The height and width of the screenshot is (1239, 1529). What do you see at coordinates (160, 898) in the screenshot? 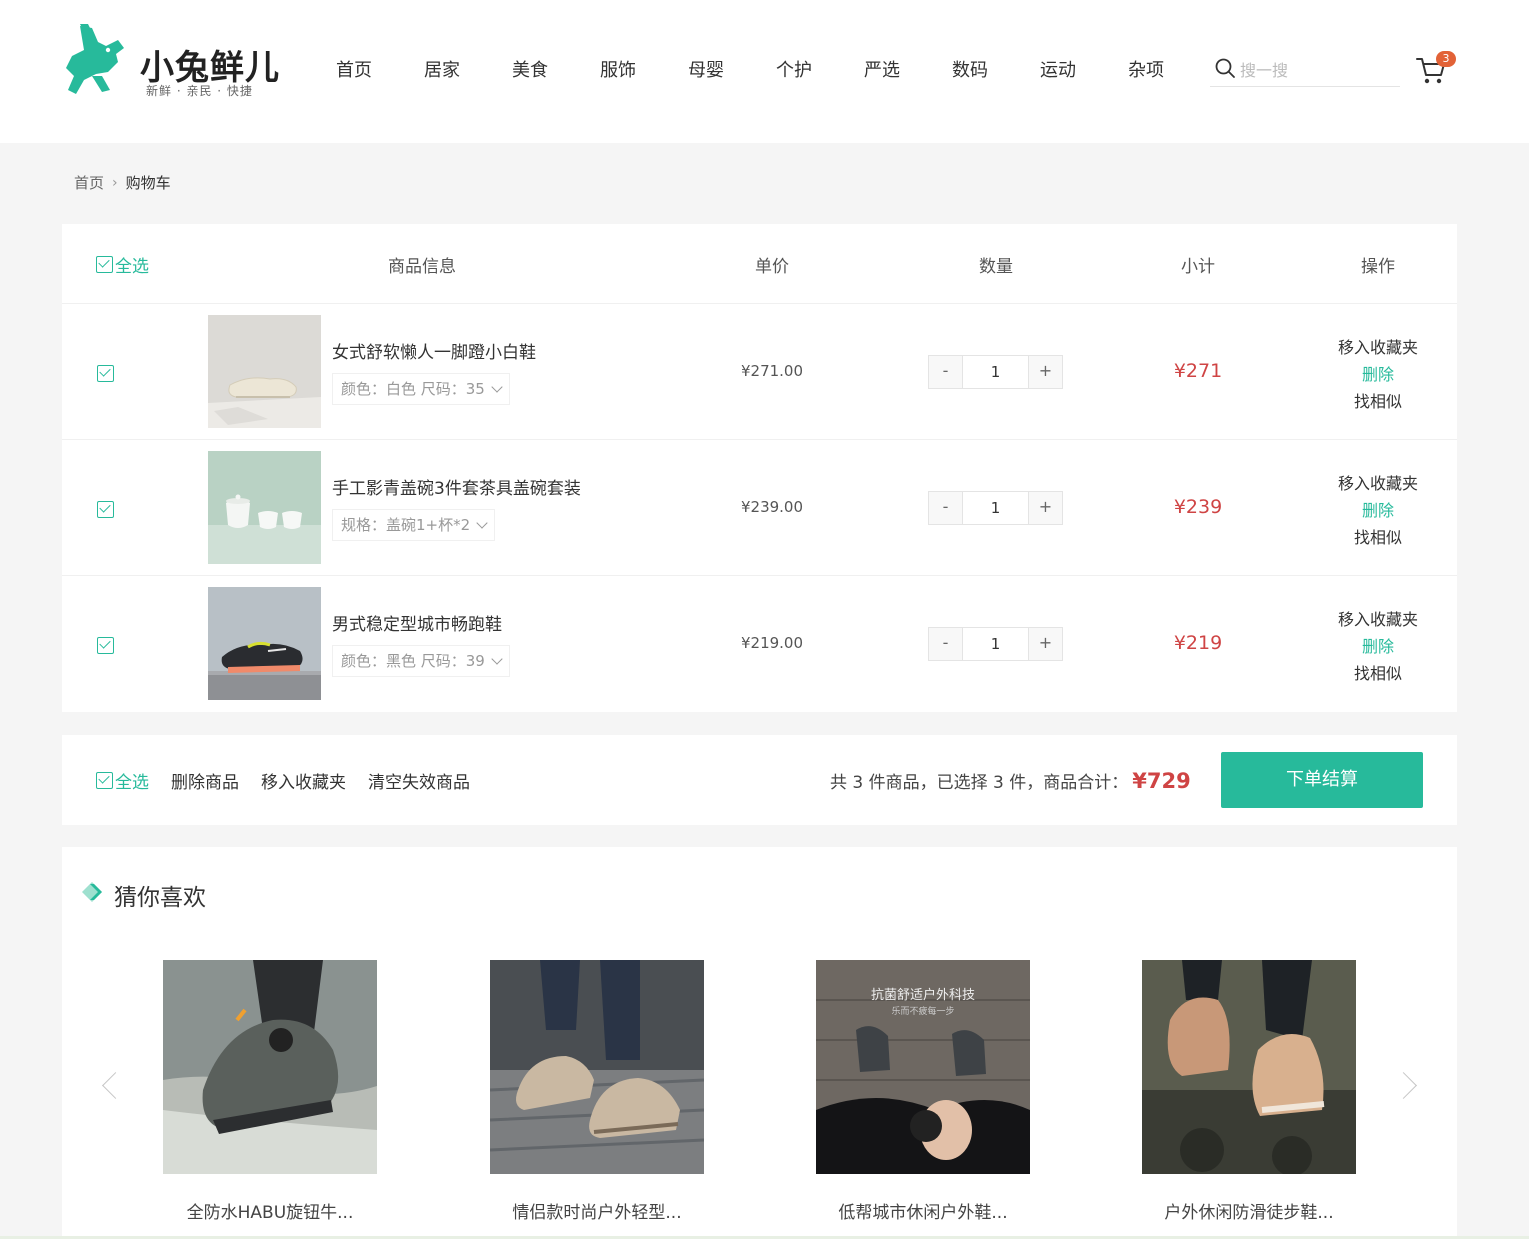
I see `recommend-title: 猜你喜欢` at bounding box center [160, 898].